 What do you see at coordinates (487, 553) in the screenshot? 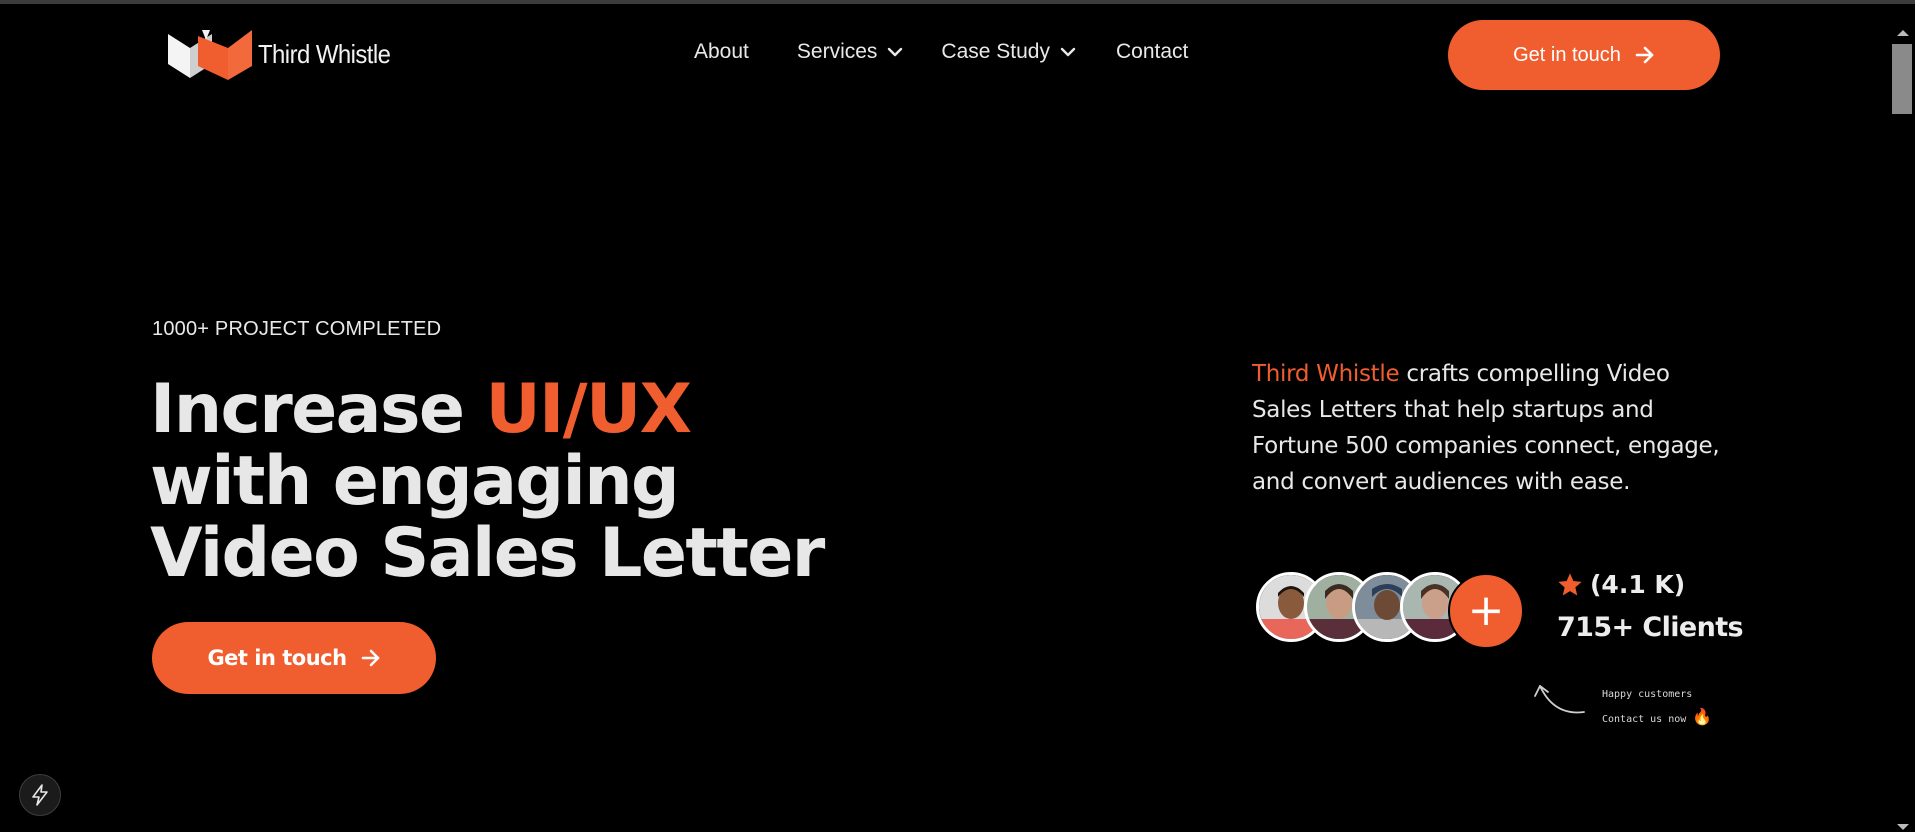
I see `headline-line-3: Video Sales Letter` at bounding box center [487, 553].